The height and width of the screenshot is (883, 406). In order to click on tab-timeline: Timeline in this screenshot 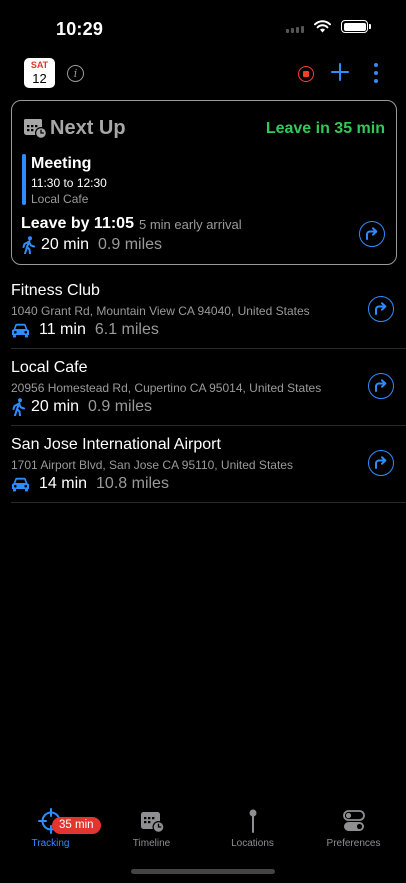, I will do `click(151, 828)`.